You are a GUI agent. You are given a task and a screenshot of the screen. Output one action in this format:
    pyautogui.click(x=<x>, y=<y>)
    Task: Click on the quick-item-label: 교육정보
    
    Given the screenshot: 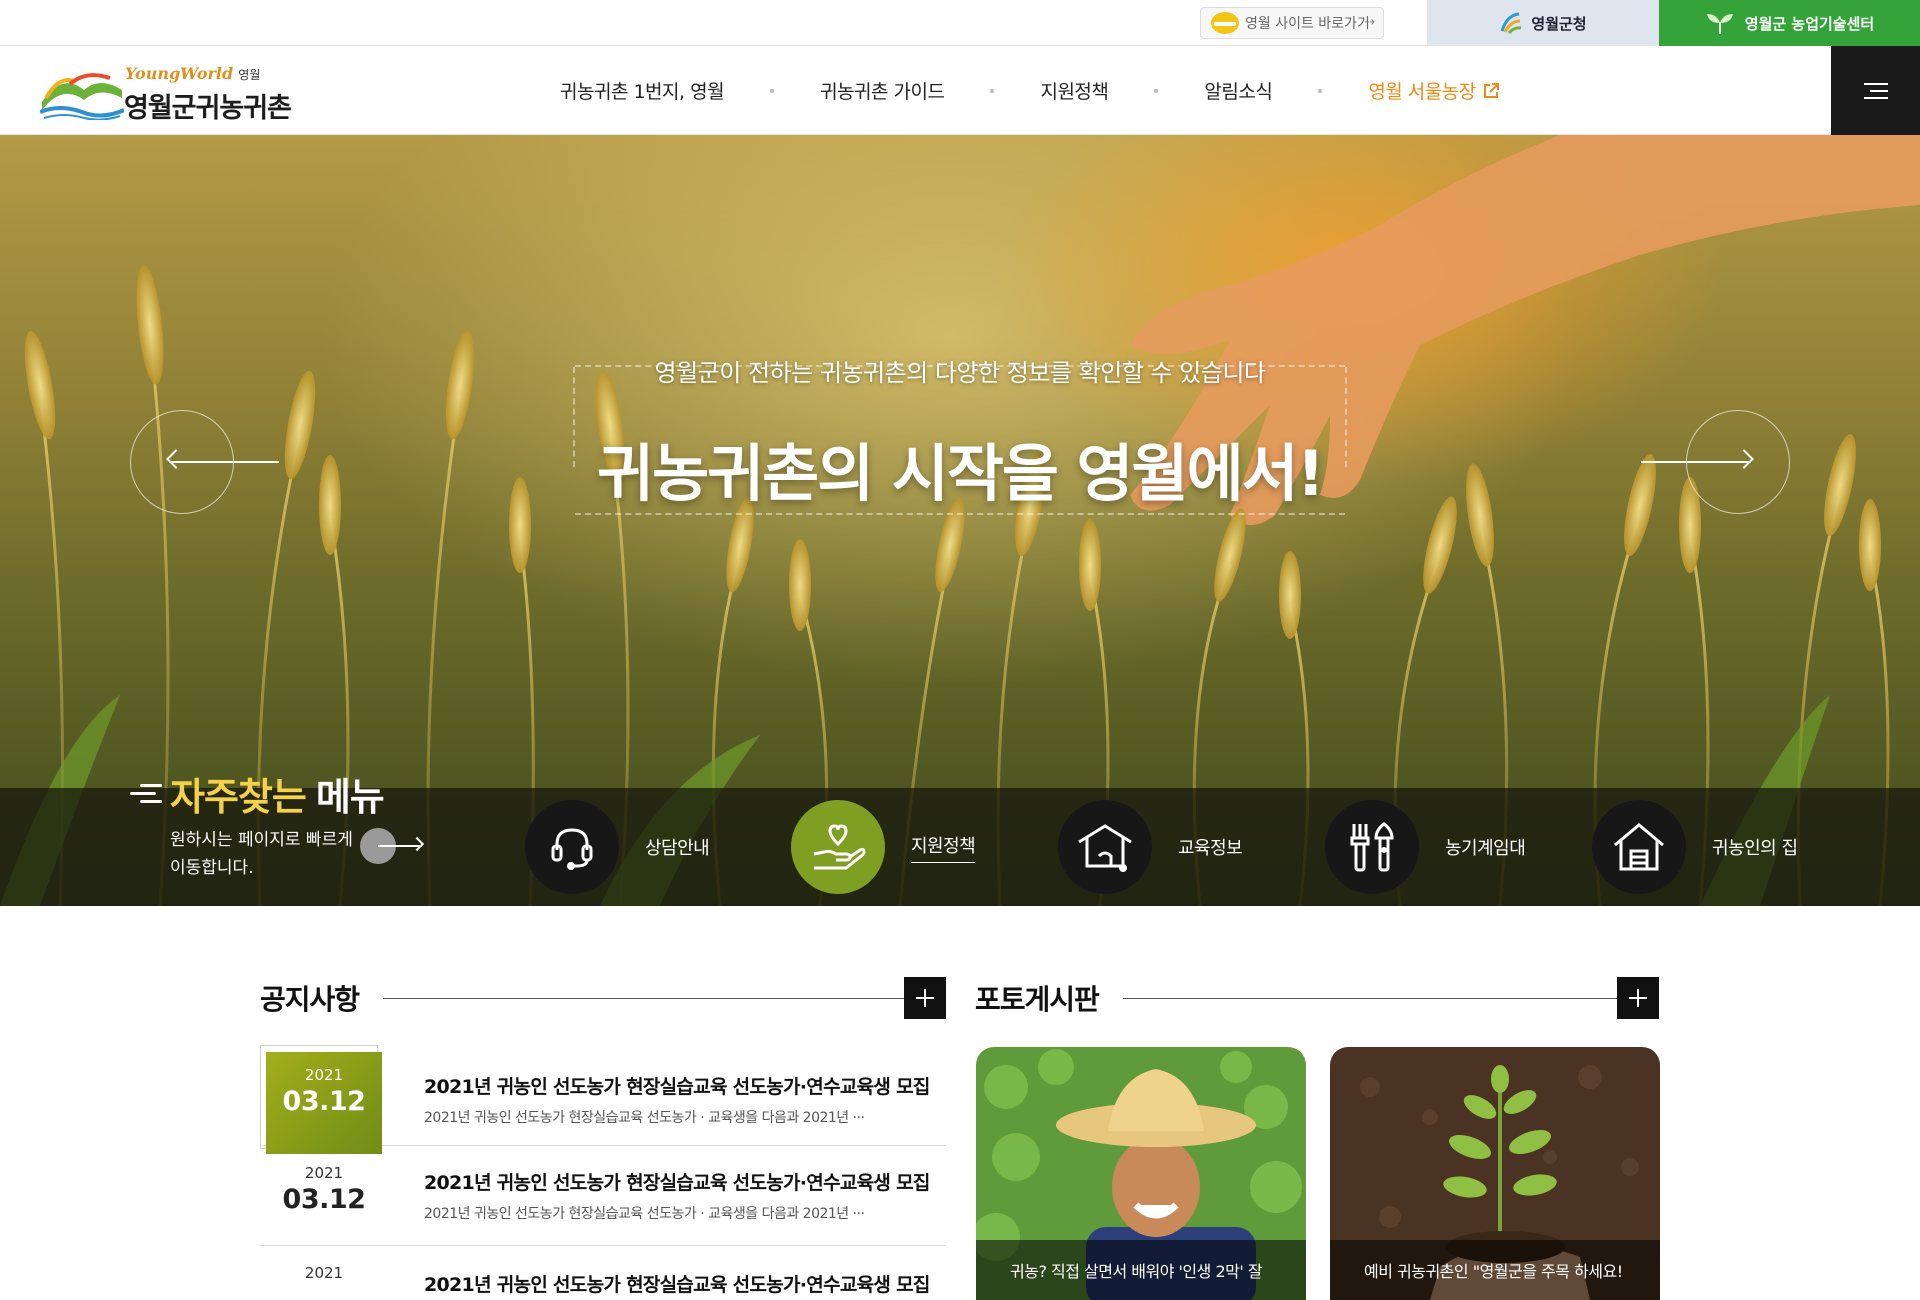 What is the action you would take?
    pyautogui.click(x=1210, y=848)
    